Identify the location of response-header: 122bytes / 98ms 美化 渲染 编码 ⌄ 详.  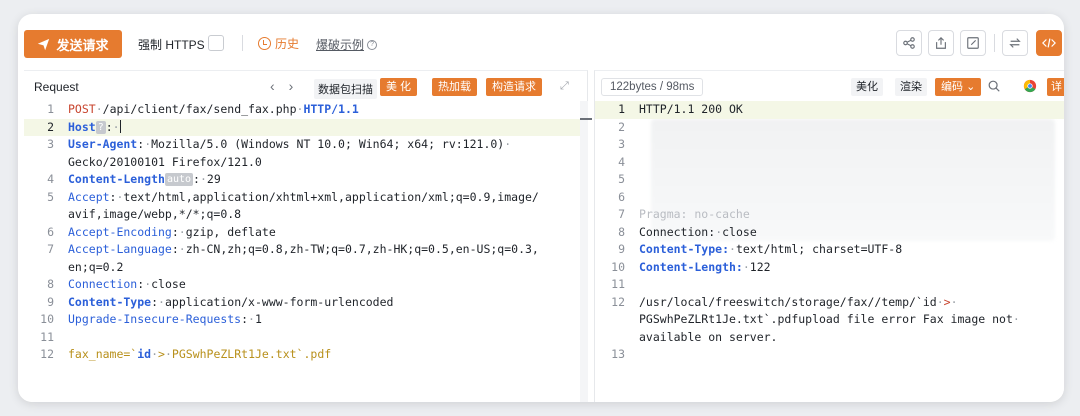
(829, 86).